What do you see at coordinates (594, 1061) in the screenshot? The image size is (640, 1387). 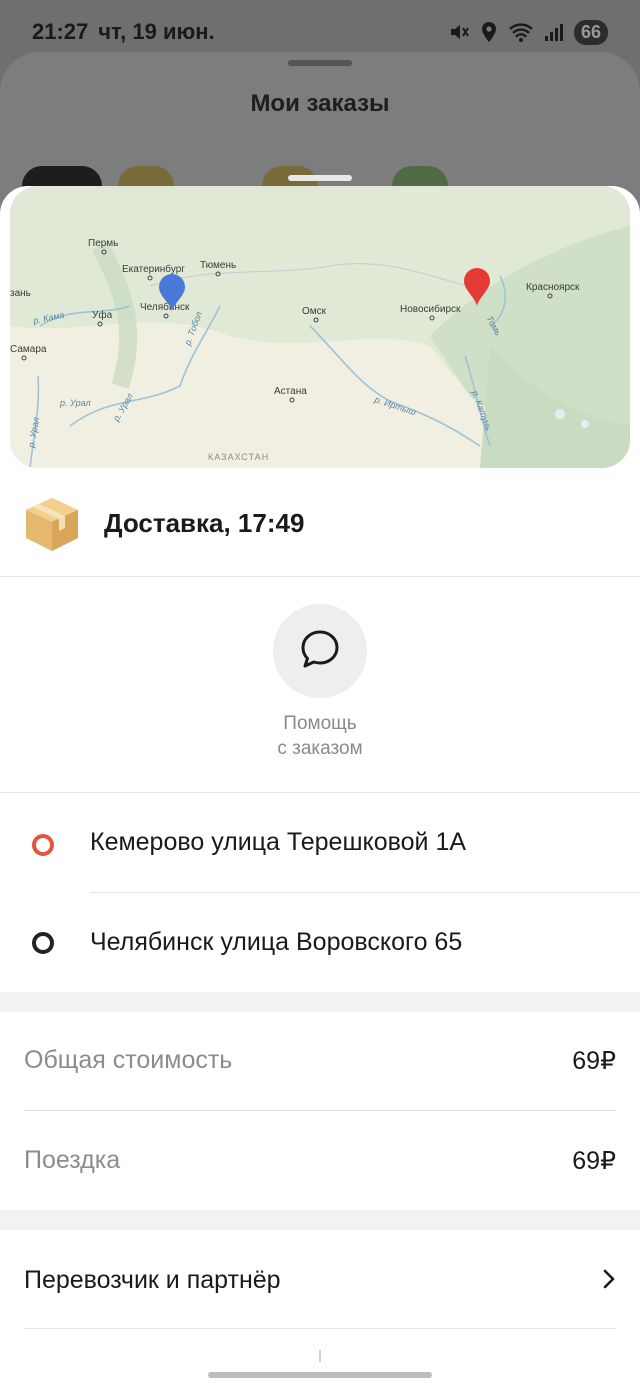 I see `total-cost-value: 69₽` at bounding box center [594, 1061].